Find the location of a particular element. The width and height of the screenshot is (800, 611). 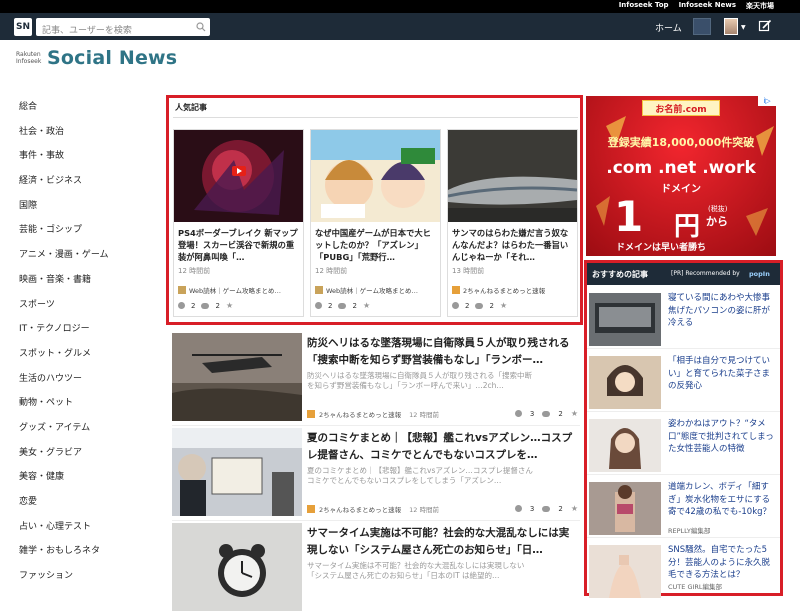

sidebar-item: グッズ・アイテム is located at coordinates (64, 433).